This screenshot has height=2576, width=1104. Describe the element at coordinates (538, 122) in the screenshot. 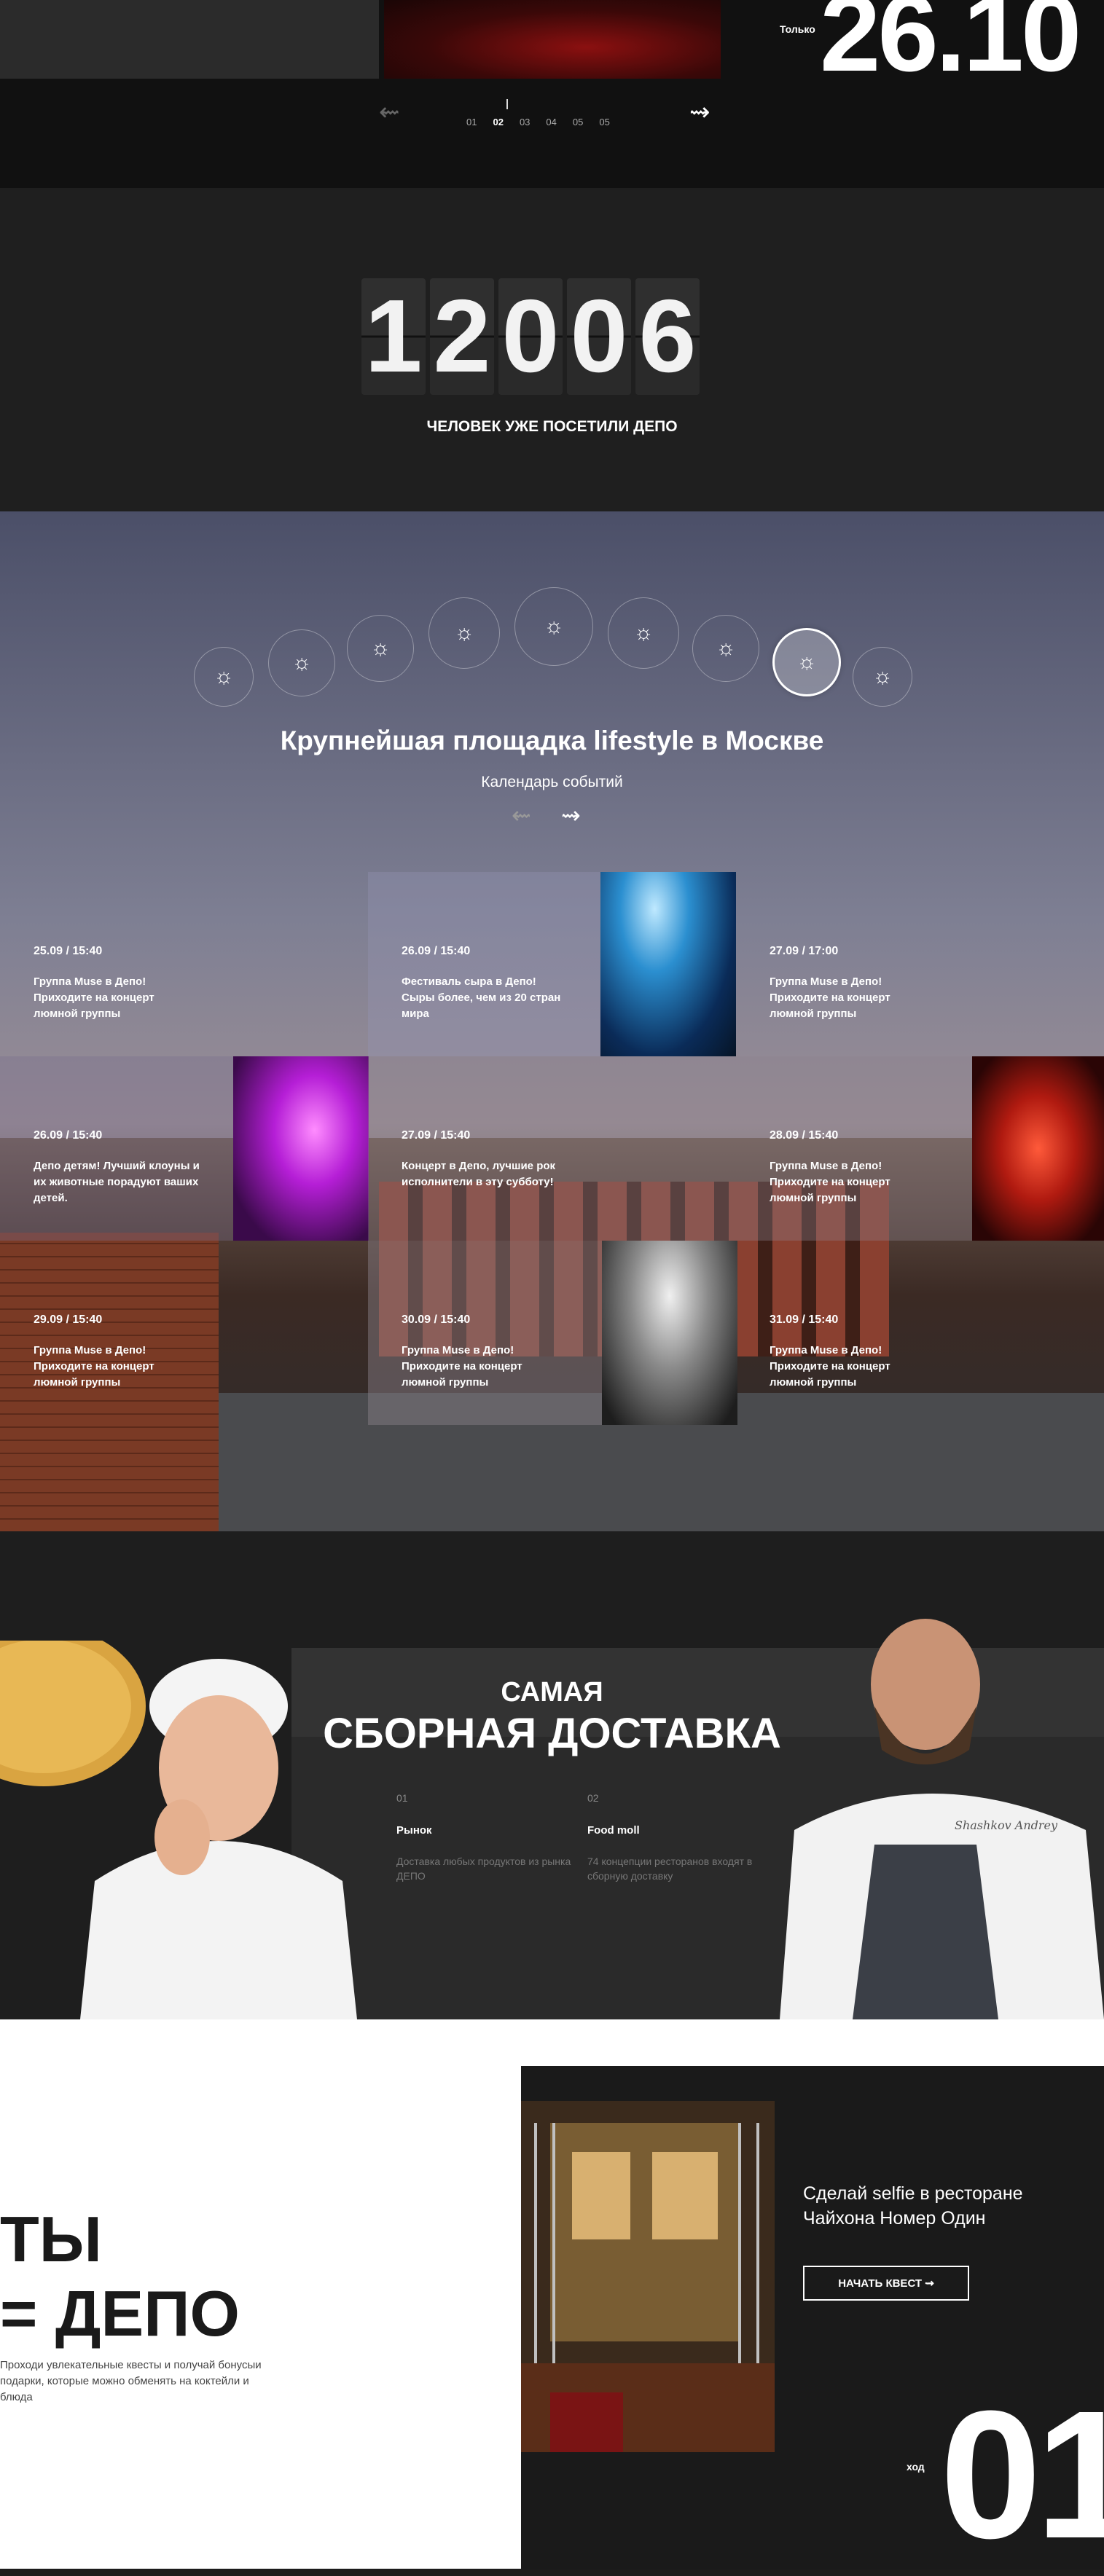

I see `slider-pagination: 01 02 03 04 05 05` at that location.